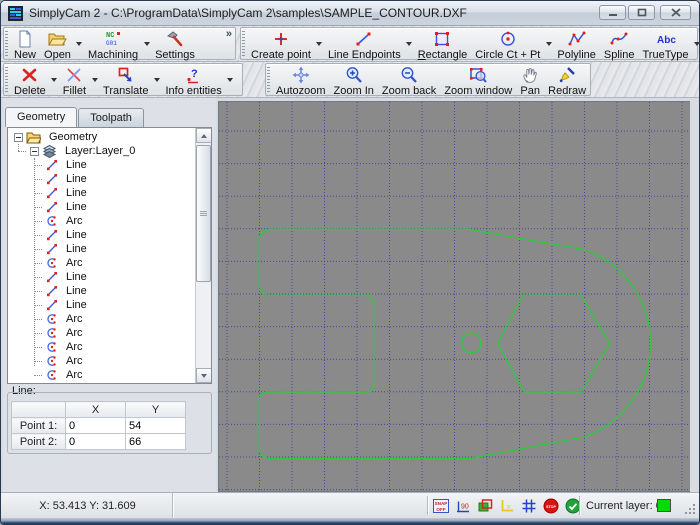 This screenshot has width=700, height=525. I want to click on tree-scrollbar, so click(203, 255).